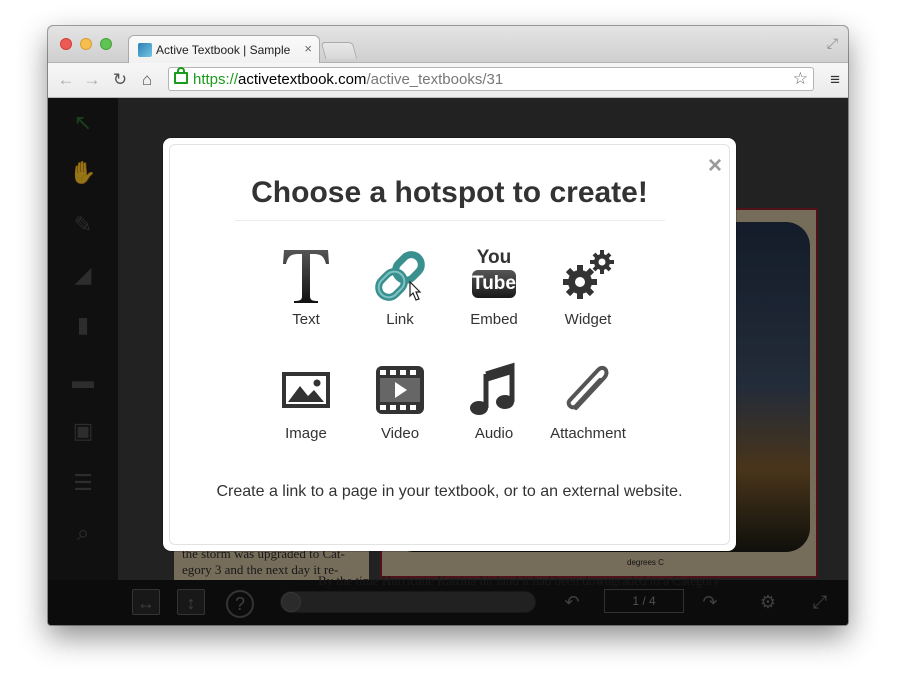 The image size is (897, 696). Describe the element at coordinates (400, 433) in the screenshot. I see `option-label: Video` at that location.